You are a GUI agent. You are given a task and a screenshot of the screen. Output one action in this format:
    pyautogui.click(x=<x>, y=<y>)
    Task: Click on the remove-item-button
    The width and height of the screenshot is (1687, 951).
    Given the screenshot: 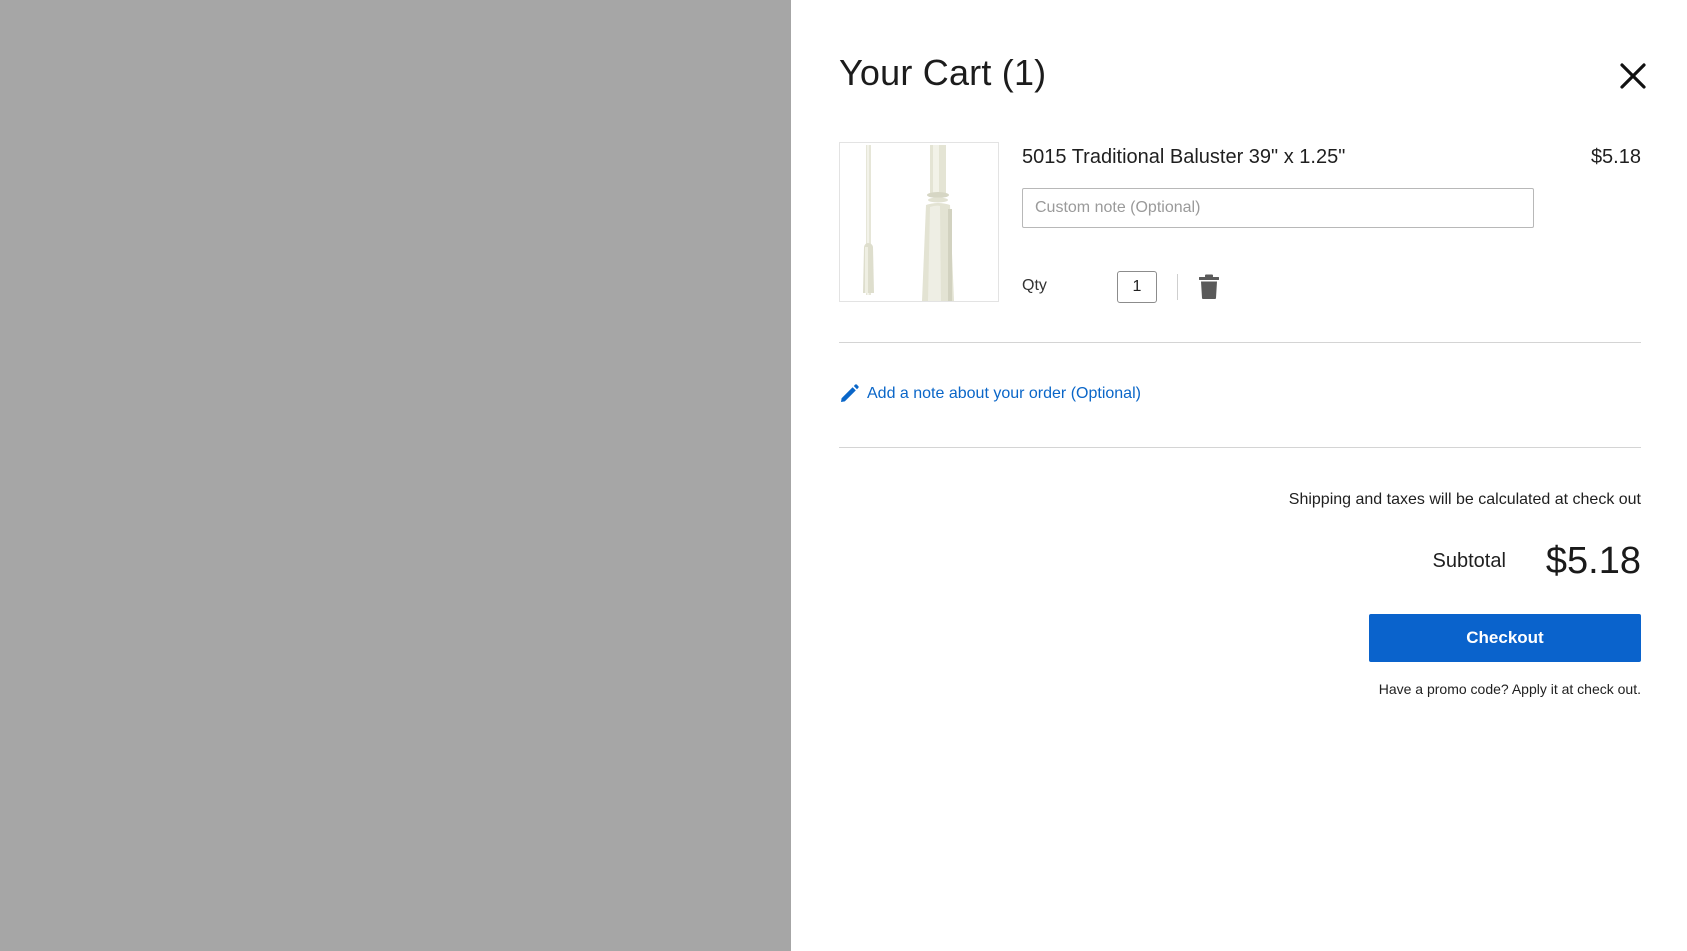 What is the action you would take?
    pyautogui.click(x=1209, y=287)
    